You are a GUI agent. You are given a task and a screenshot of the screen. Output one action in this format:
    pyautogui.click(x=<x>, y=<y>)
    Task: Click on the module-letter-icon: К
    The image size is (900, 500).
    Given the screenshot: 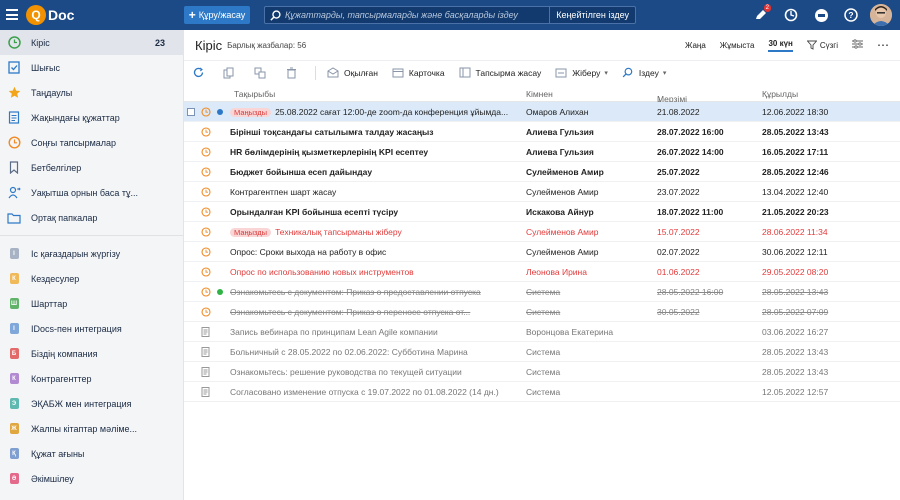 What is the action you would take?
    pyautogui.click(x=14, y=379)
    